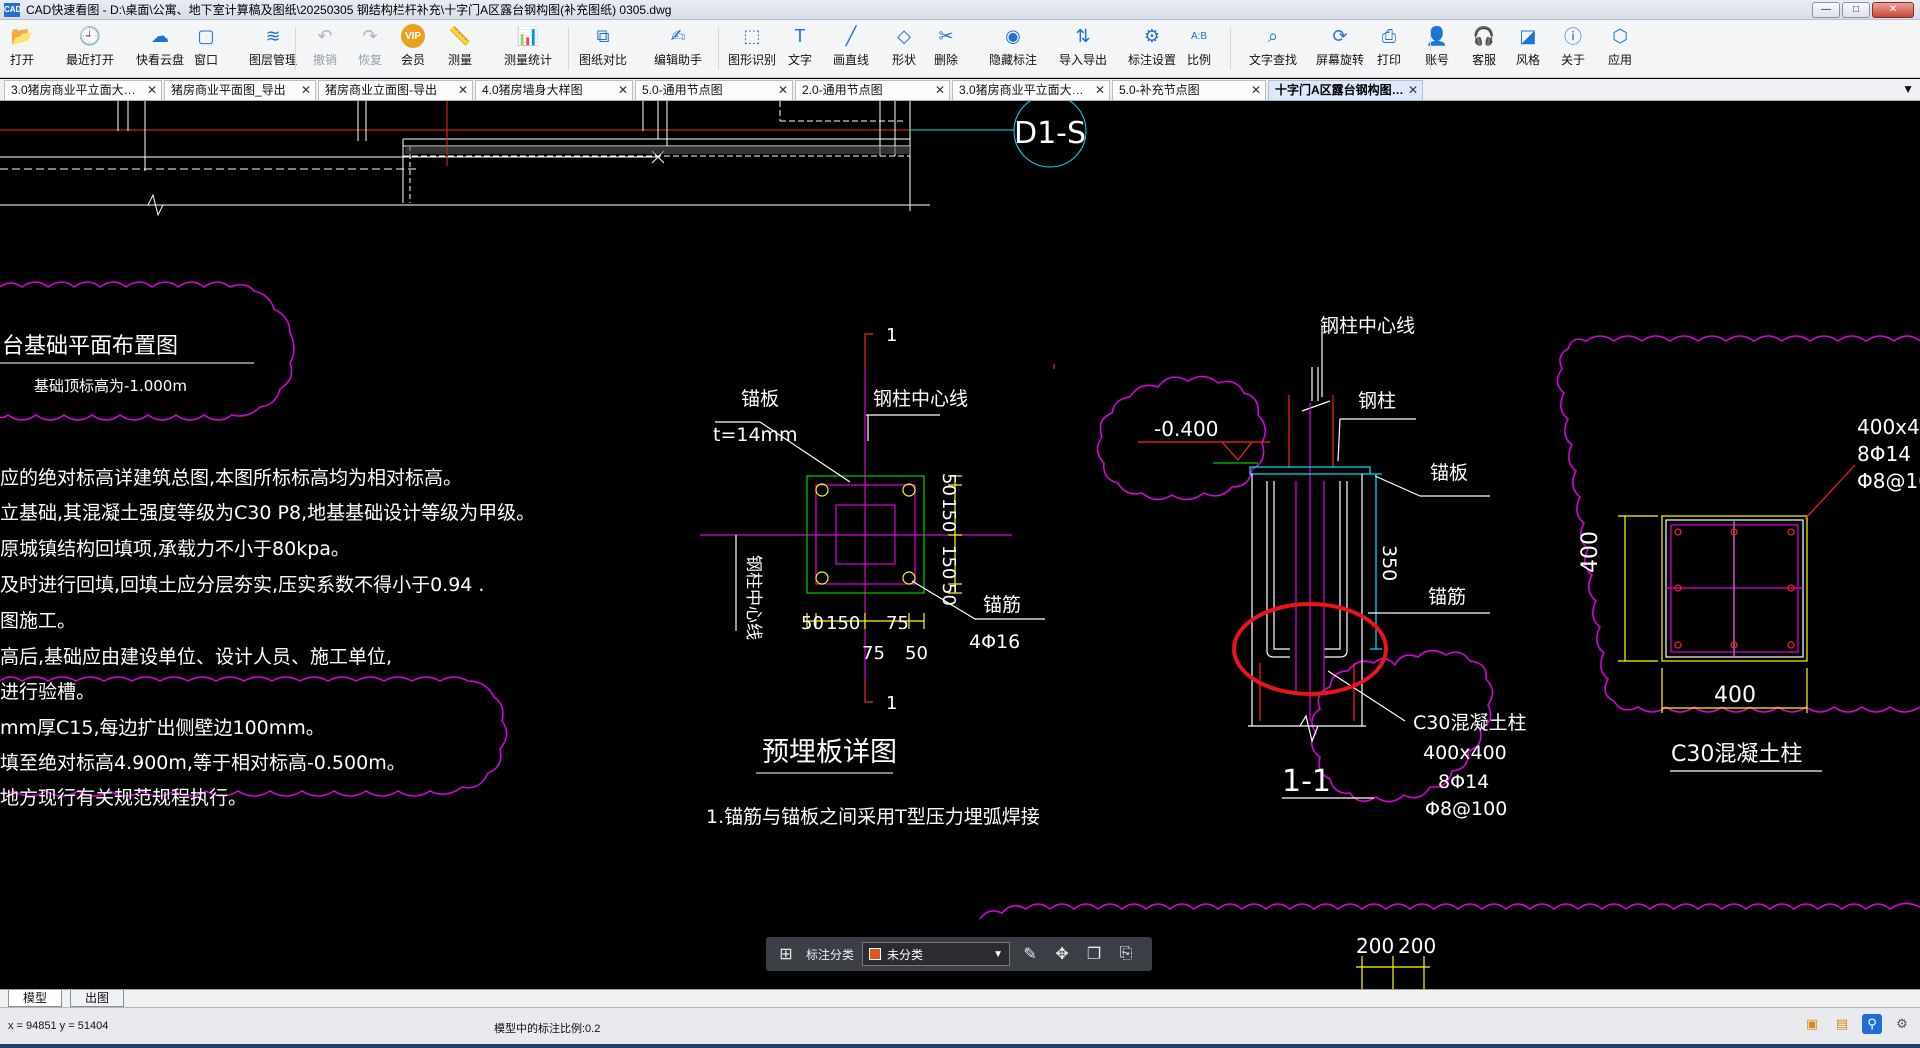 The width and height of the screenshot is (1920, 1048). What do you see at coordinates (228, 90) in the screenshot?
I see `document-tab-label: 猪房商业平面图_导出` at bounding box center [228, 90].